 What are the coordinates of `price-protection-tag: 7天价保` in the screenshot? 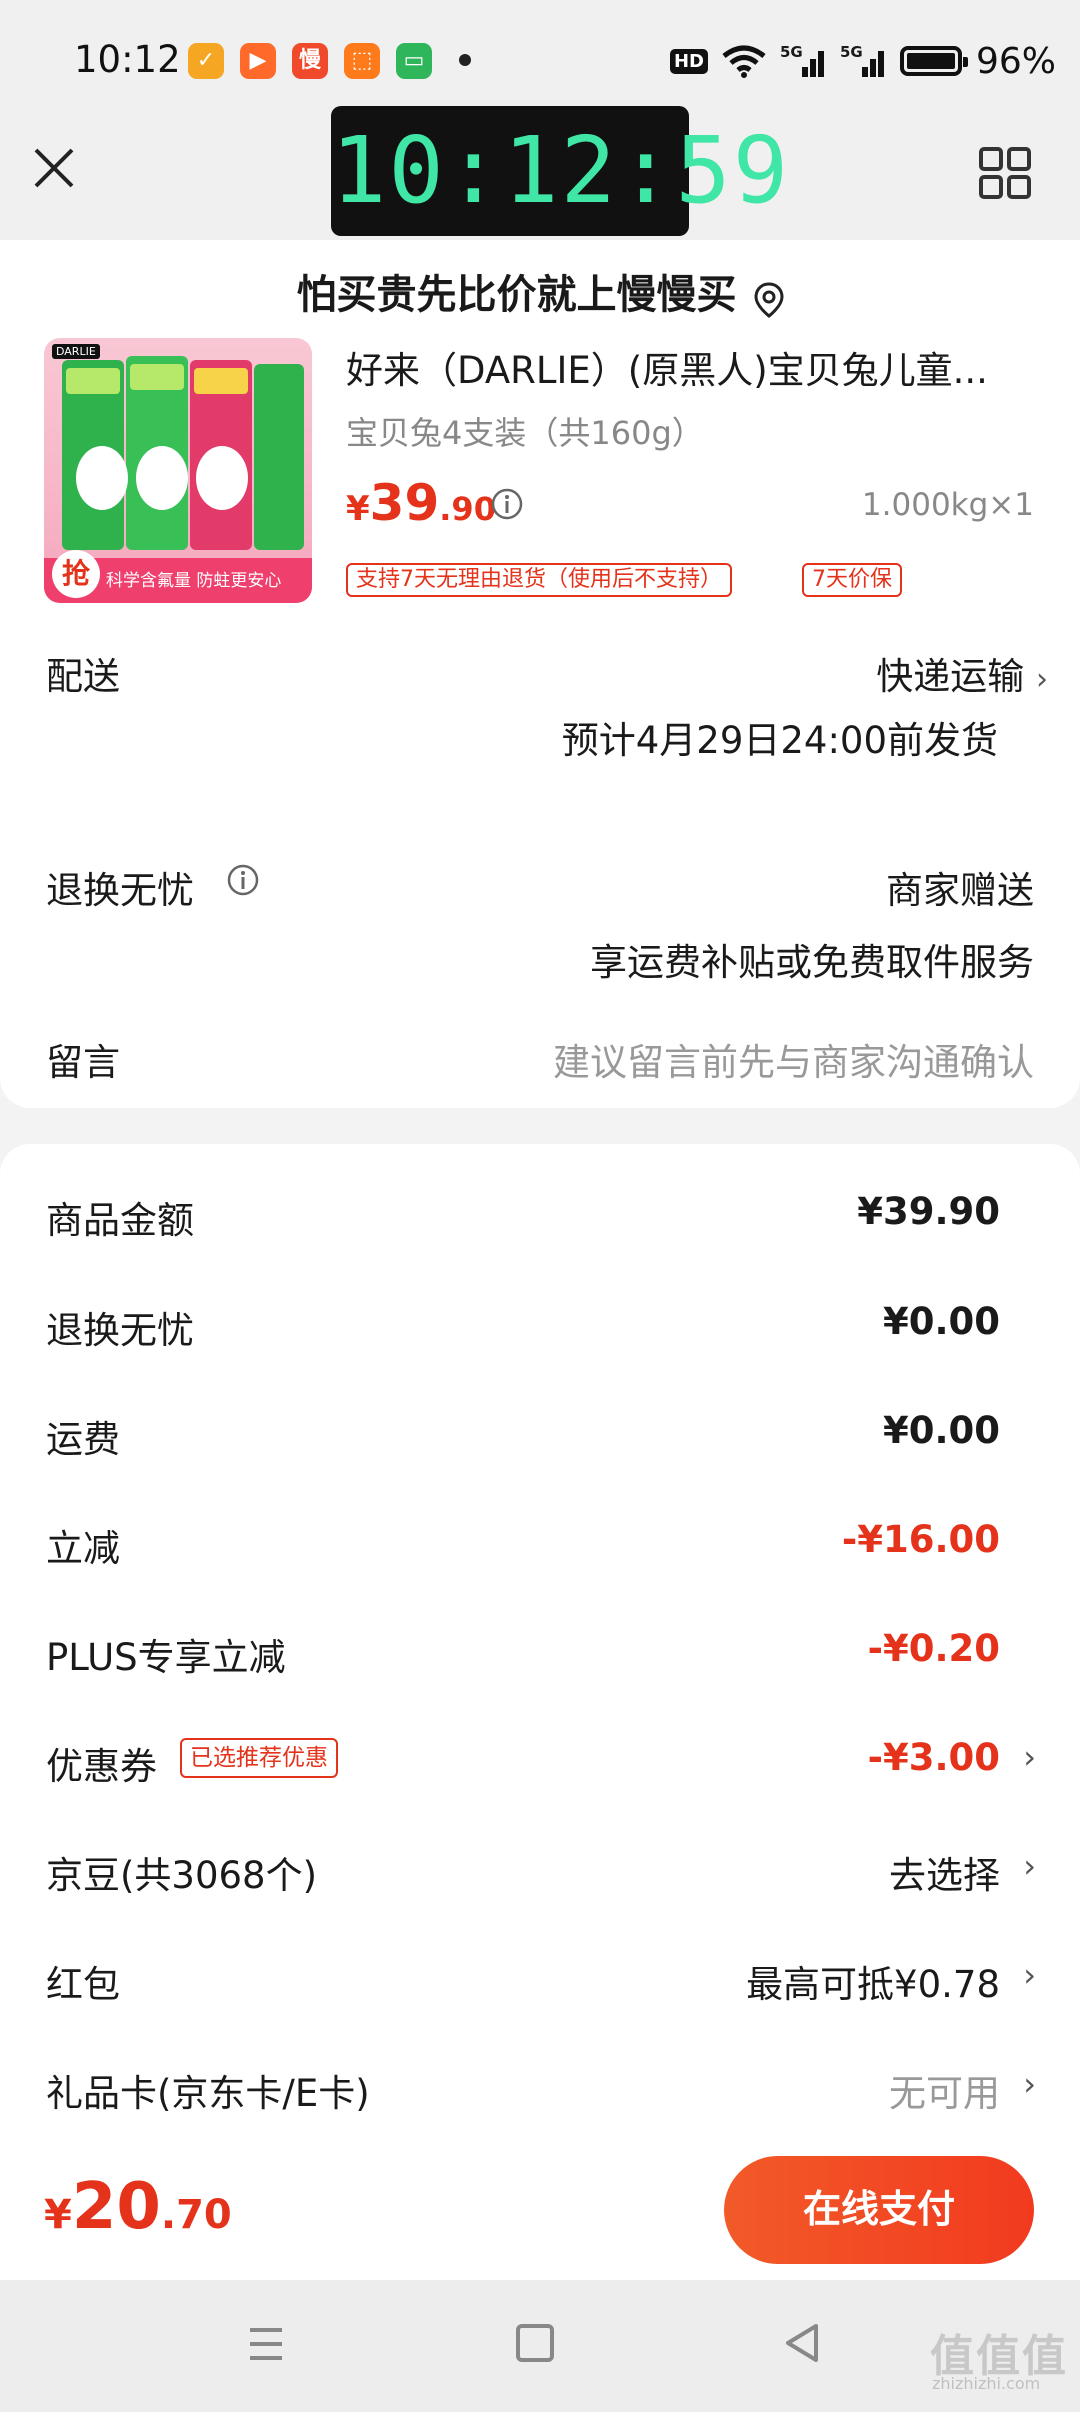 It's located at (852, 580).